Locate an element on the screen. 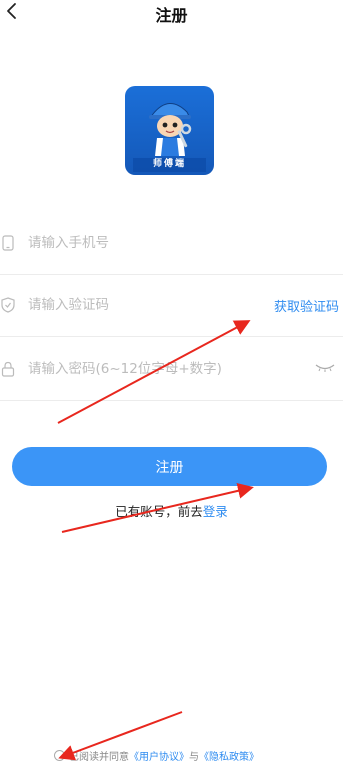 The image size is (343, 770). app-logo: 师傅端 is located at coordinates (169, 130).